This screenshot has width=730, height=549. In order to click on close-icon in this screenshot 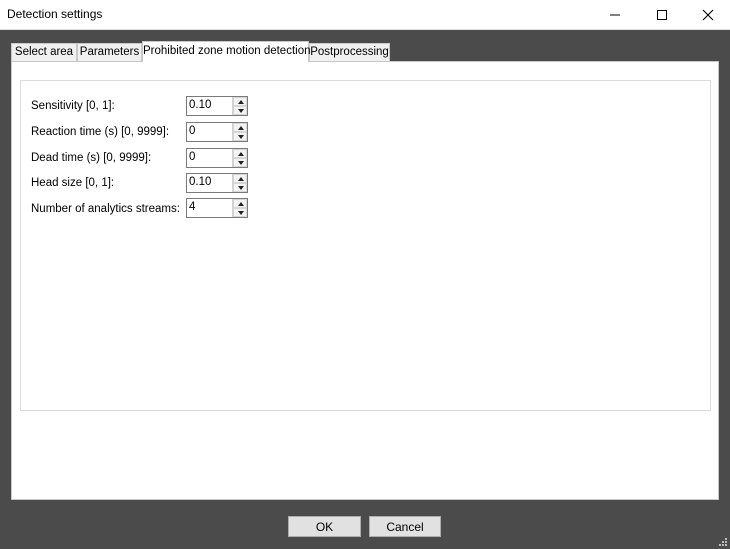, I will do `click(708, 14)`.